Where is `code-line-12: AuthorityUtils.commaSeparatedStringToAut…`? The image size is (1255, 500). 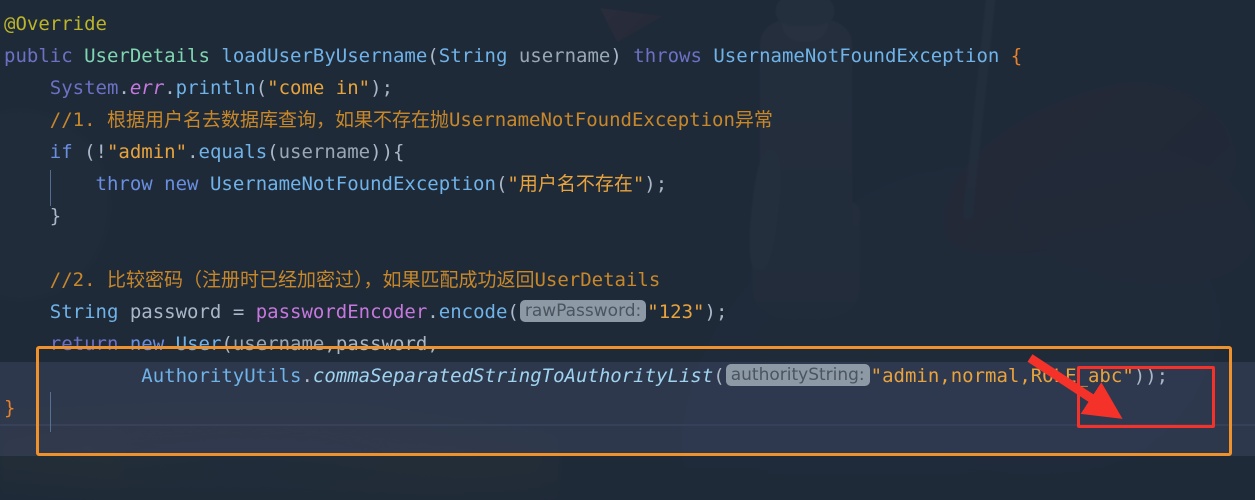 code-line-12: AuthorityUtils.commaSeparatedStringToAut… is located at coordinates (627, 376).